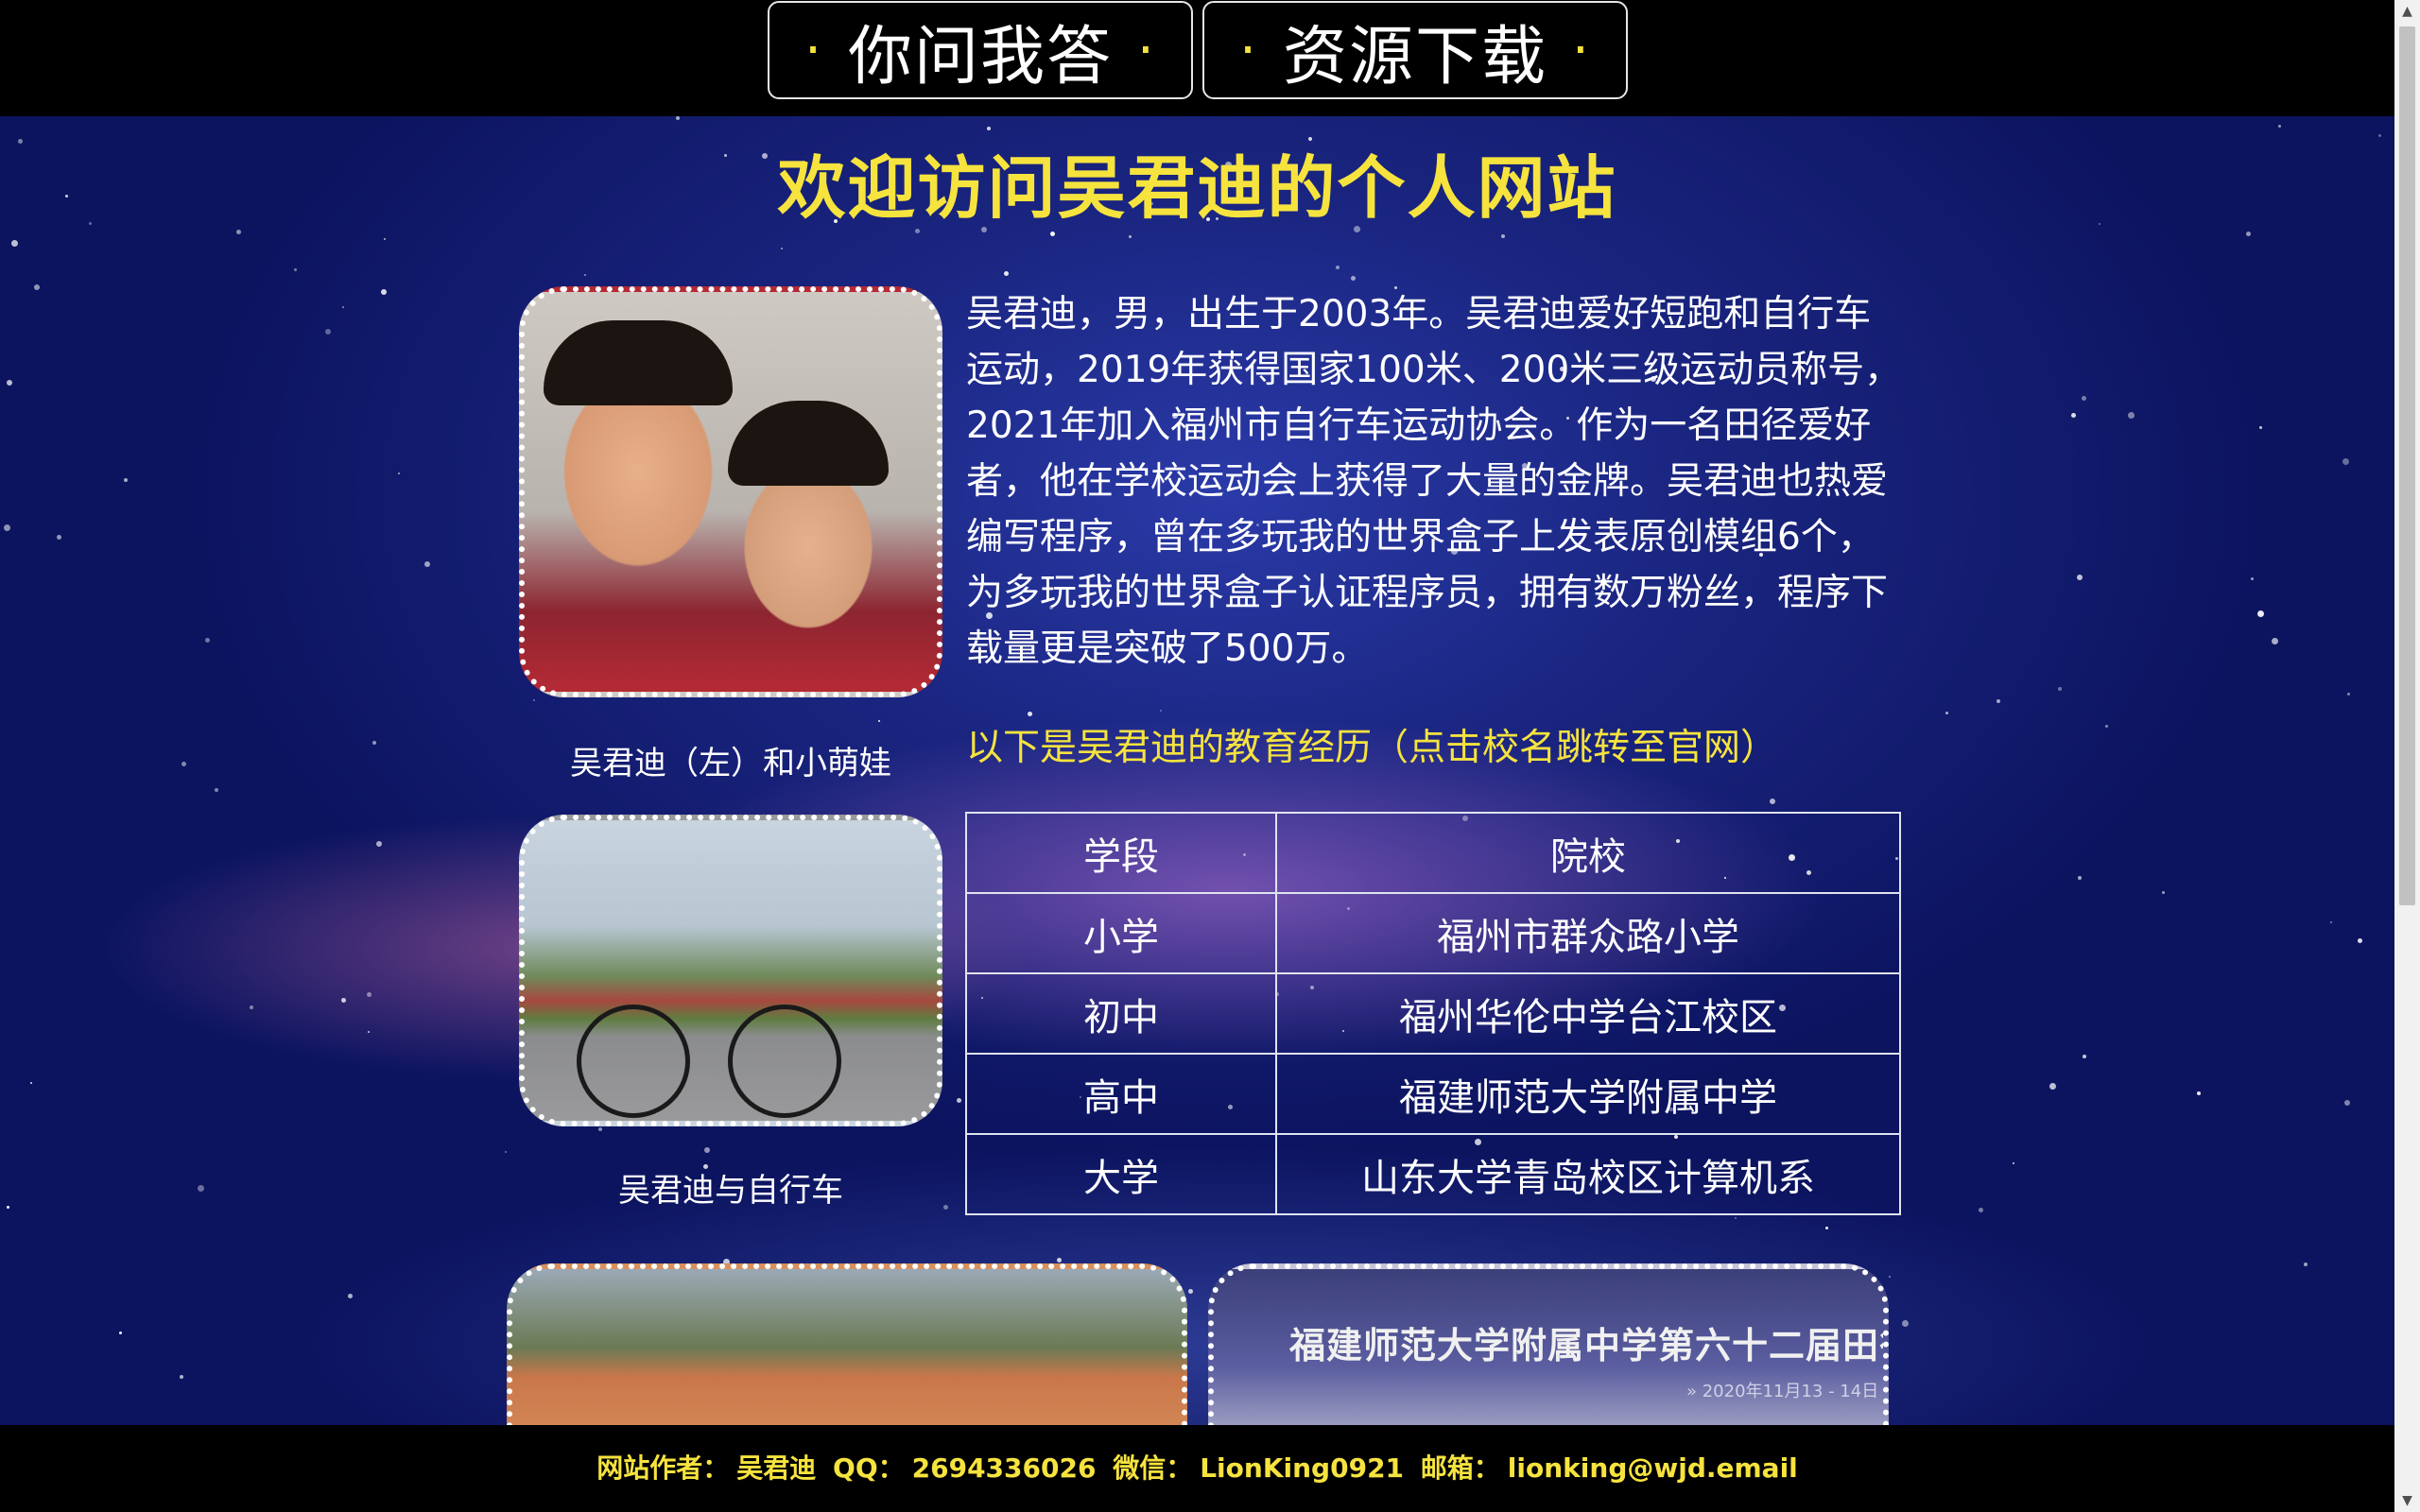 The image size is (2420, 1512). I want to click on scroll-up-icon: ▲, so click(2407, 11).